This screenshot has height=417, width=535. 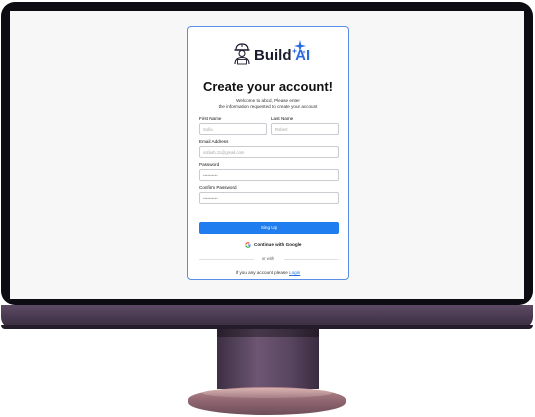 I want to click on google-button-label: Continue with Google, so click(x=278, y=244).